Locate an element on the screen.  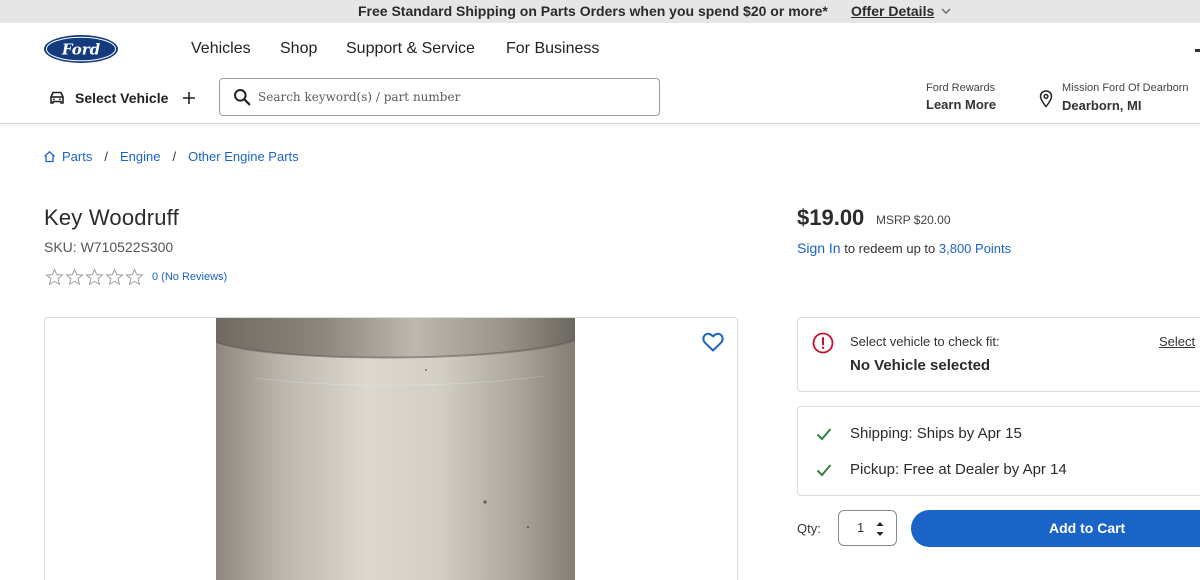
search-box is located at coordinates (439, 97).